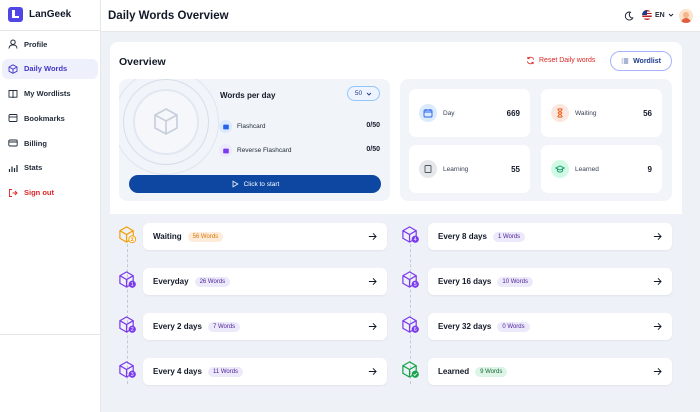 This screenshot has width=700, height=412. I want to click on level-1-cube-icon: 1, so click(127, 279).